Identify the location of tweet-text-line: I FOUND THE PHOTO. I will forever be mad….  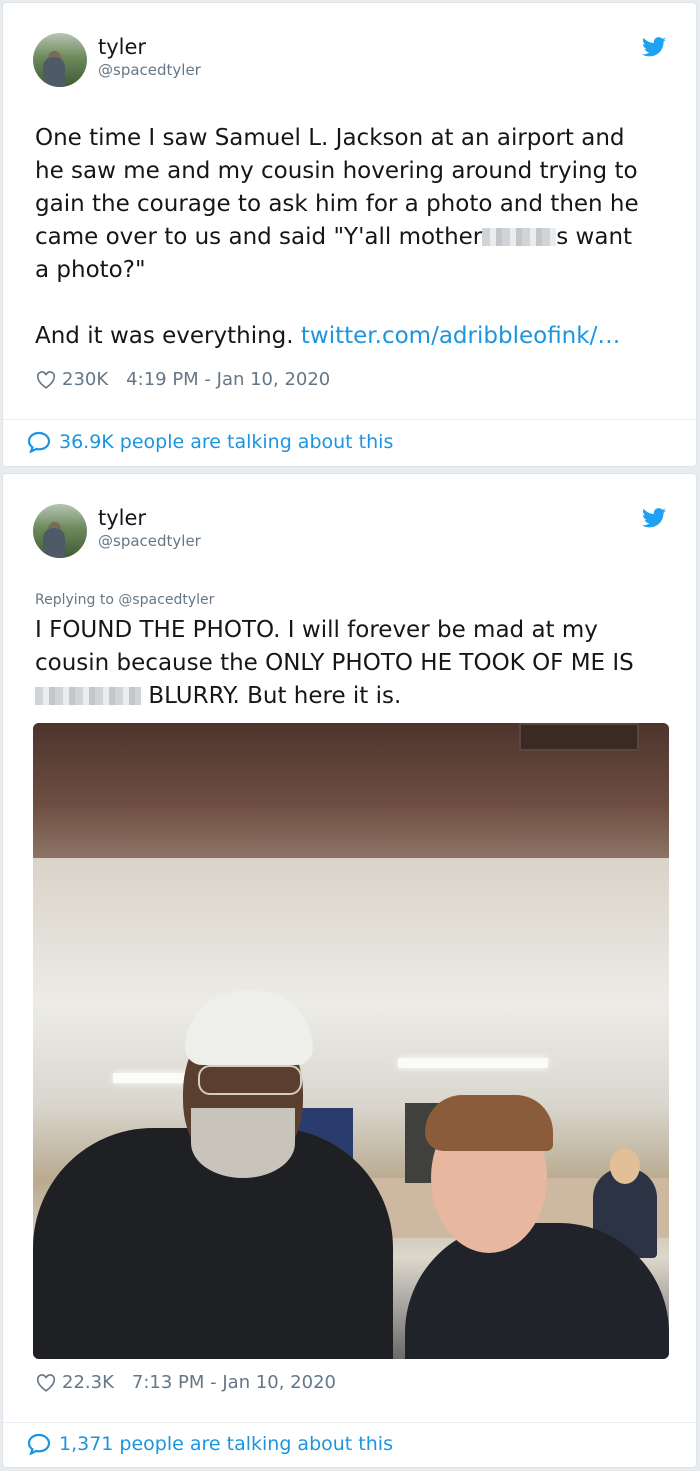
(316, 630).